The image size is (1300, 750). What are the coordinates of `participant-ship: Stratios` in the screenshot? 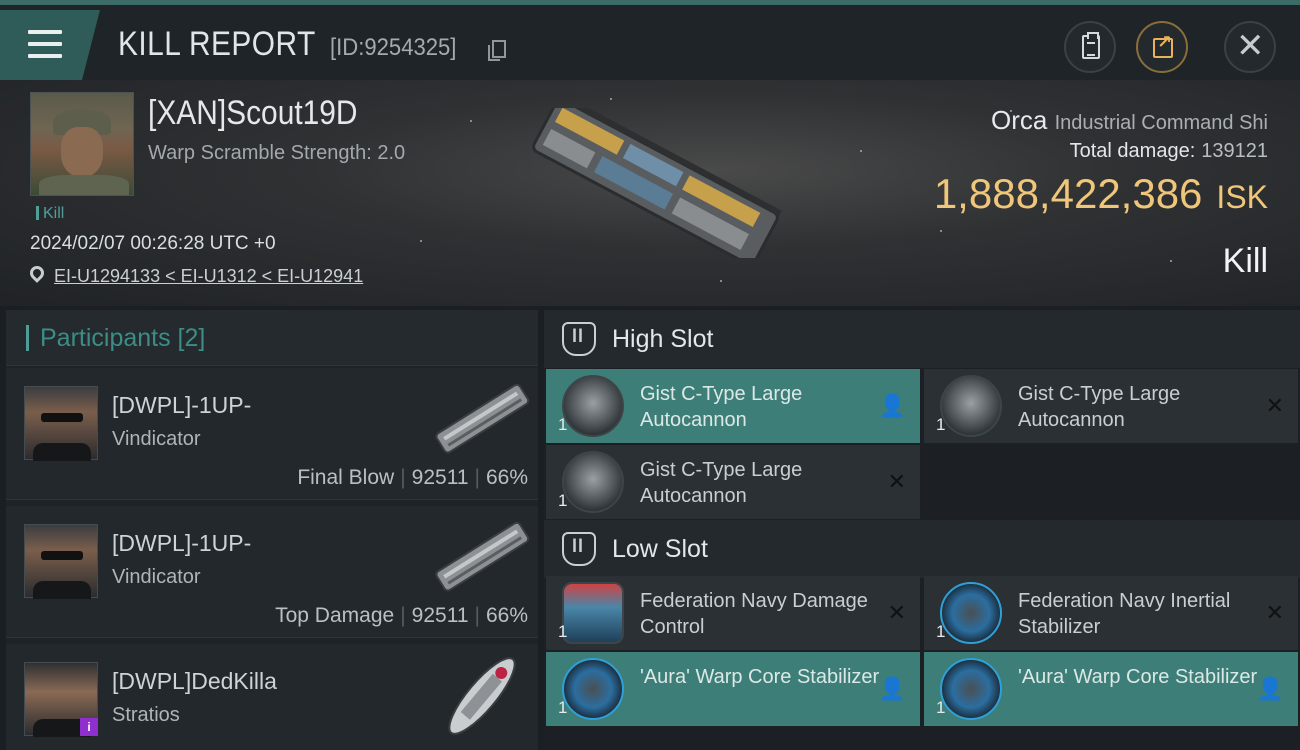 It's located at (146, 715).